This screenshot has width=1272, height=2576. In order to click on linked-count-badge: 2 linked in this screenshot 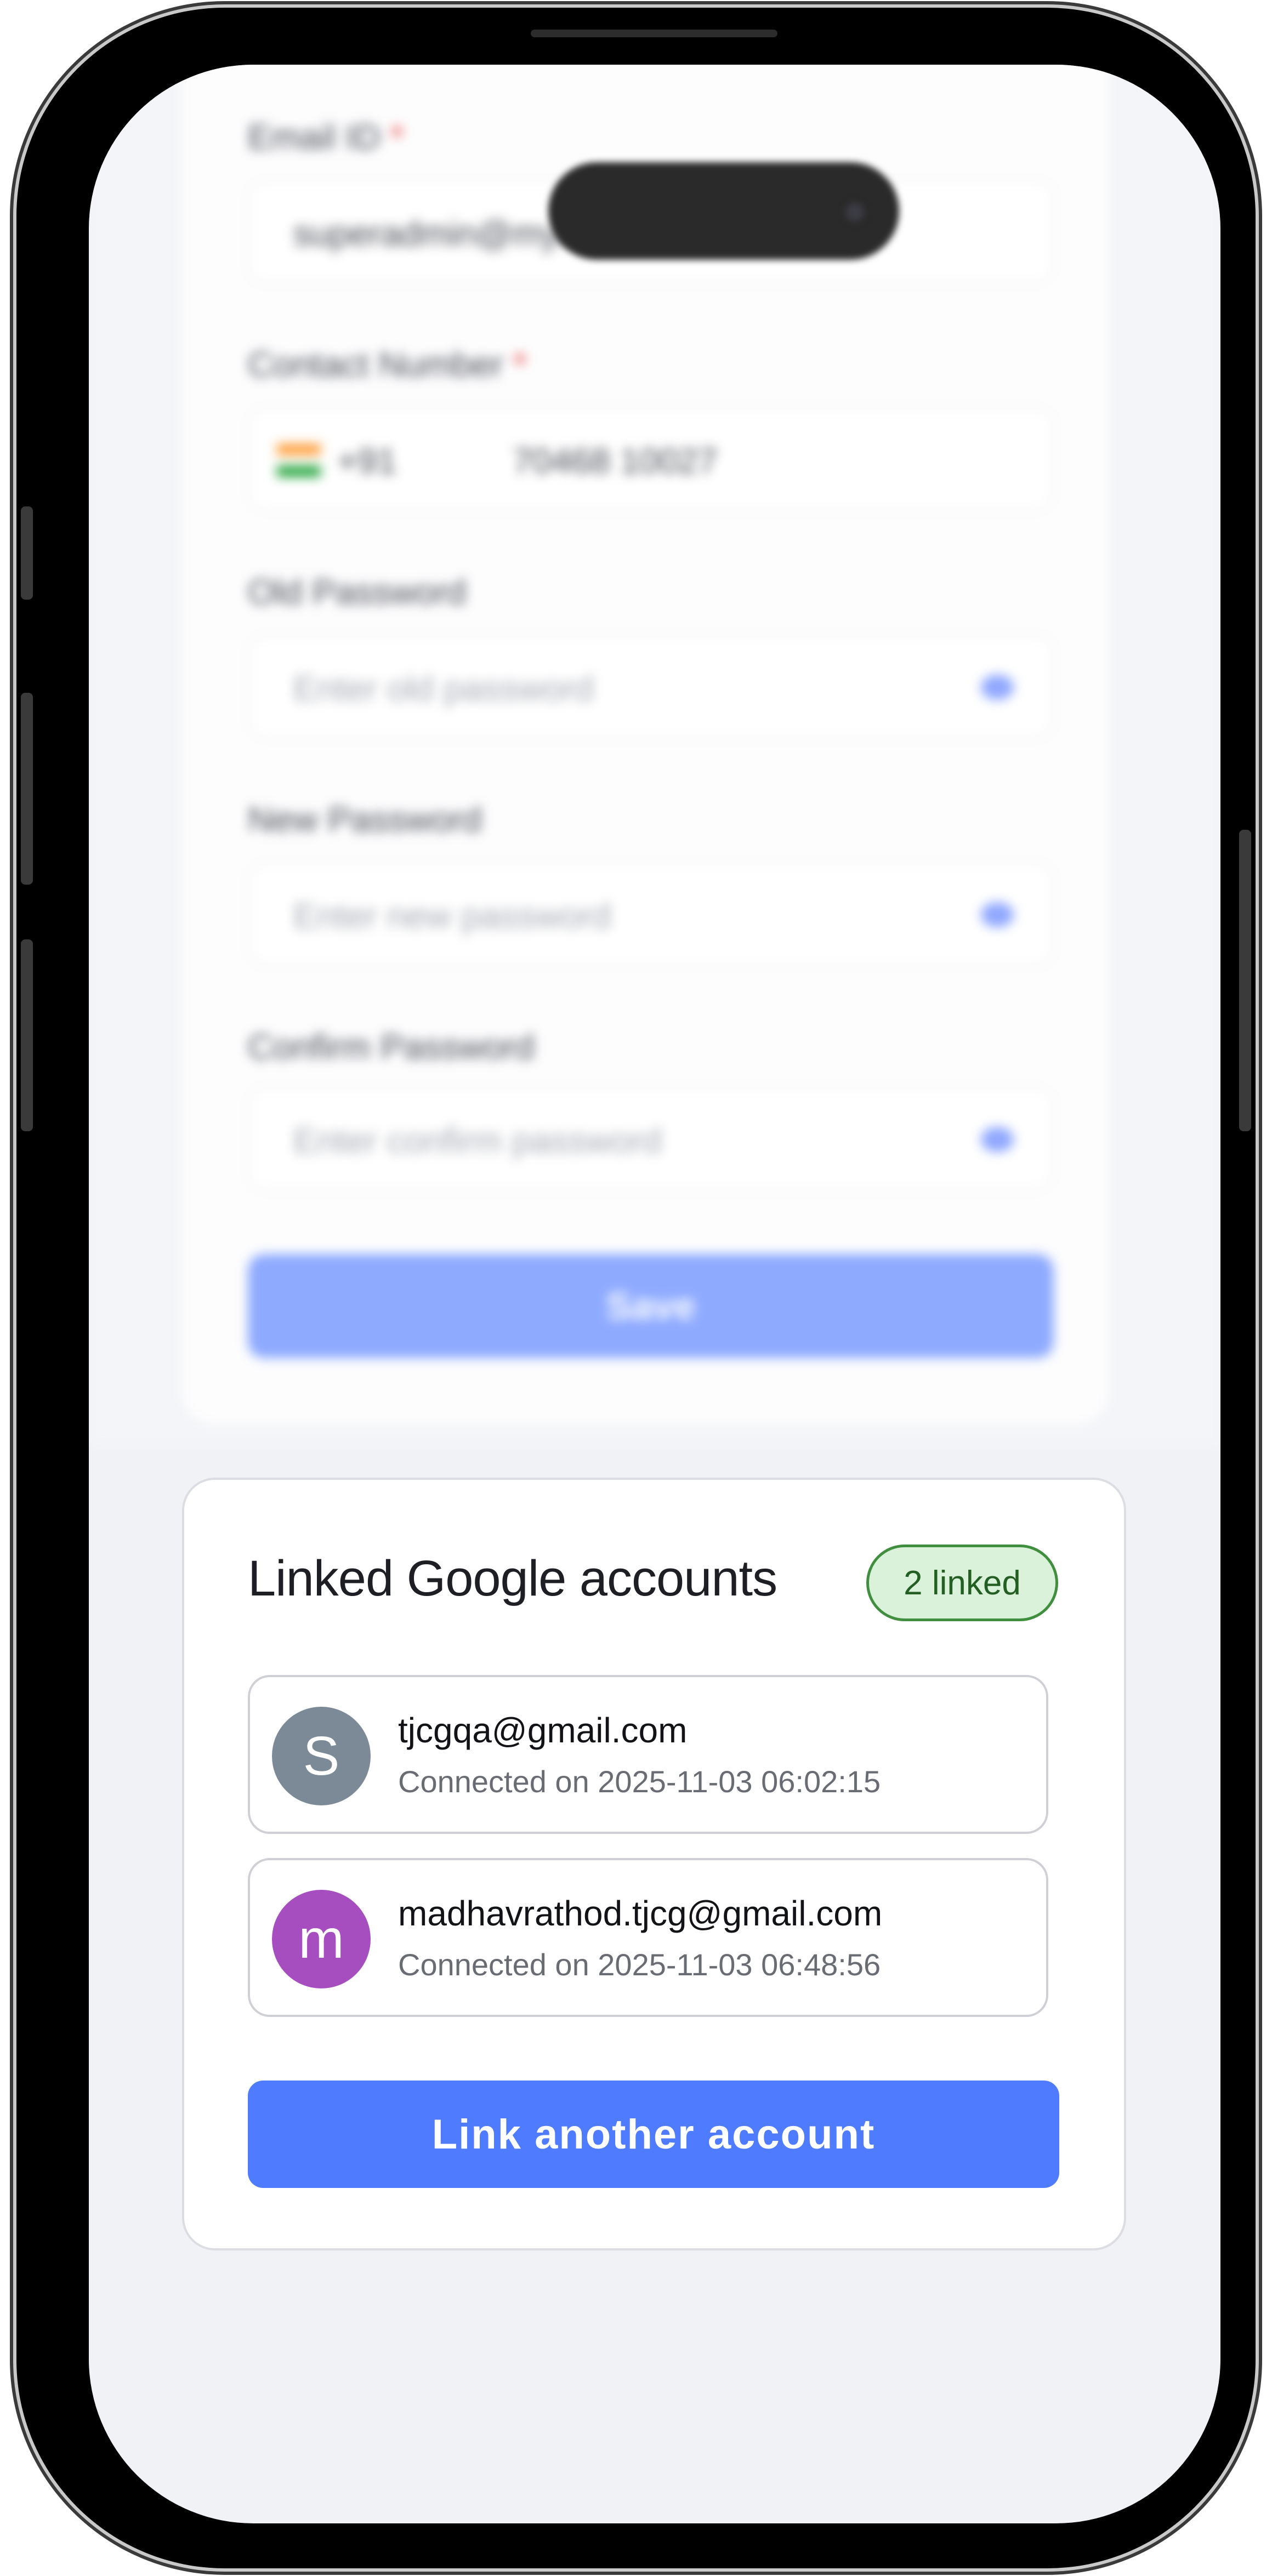, I will do `click(962, 1583)`.